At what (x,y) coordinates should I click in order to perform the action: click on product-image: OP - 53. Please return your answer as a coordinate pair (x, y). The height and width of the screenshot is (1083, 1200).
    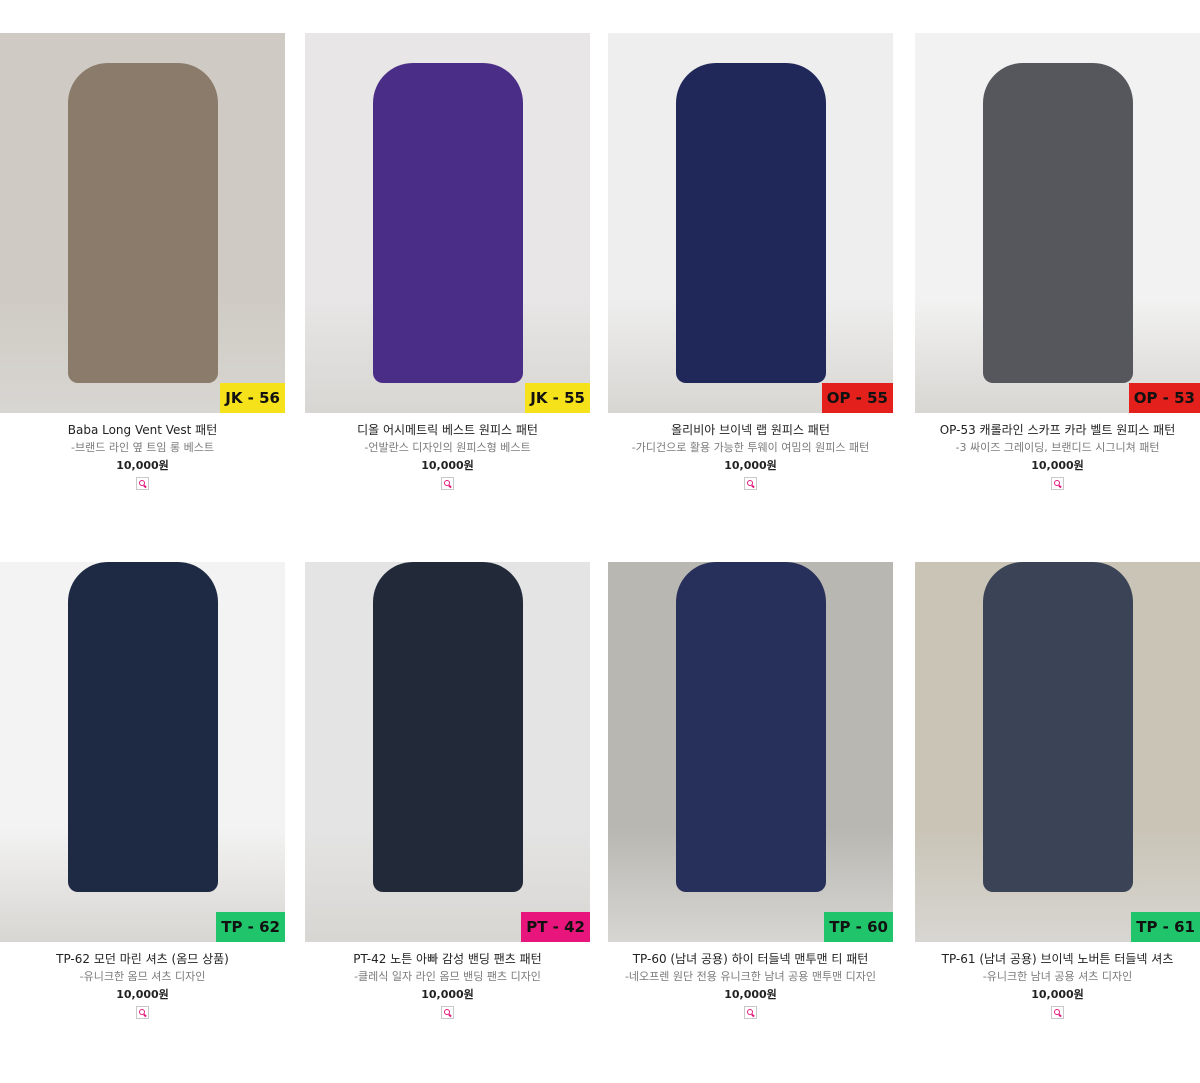
    Looking at the image, I should click on (1057, 223).